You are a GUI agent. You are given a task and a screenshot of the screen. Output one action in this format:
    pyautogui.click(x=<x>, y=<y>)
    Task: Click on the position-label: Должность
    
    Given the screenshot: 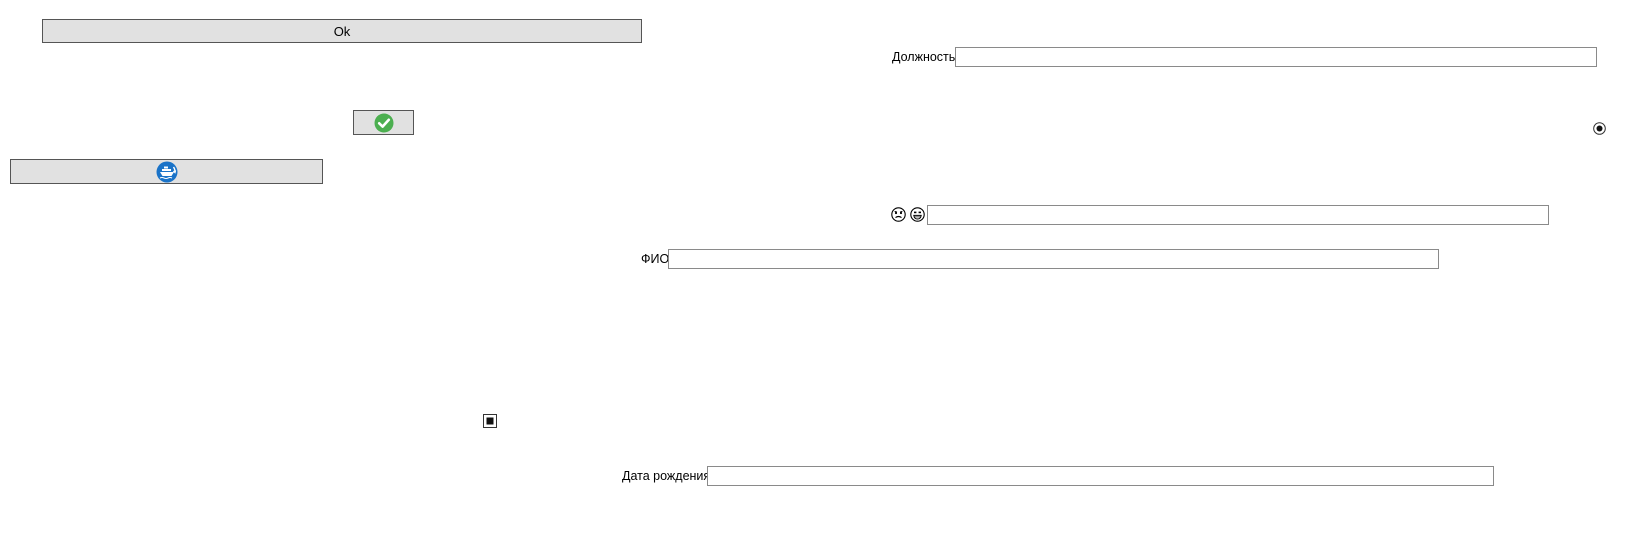 What is the action you would take?
    pyautogui.click(x=924, y=57)
    